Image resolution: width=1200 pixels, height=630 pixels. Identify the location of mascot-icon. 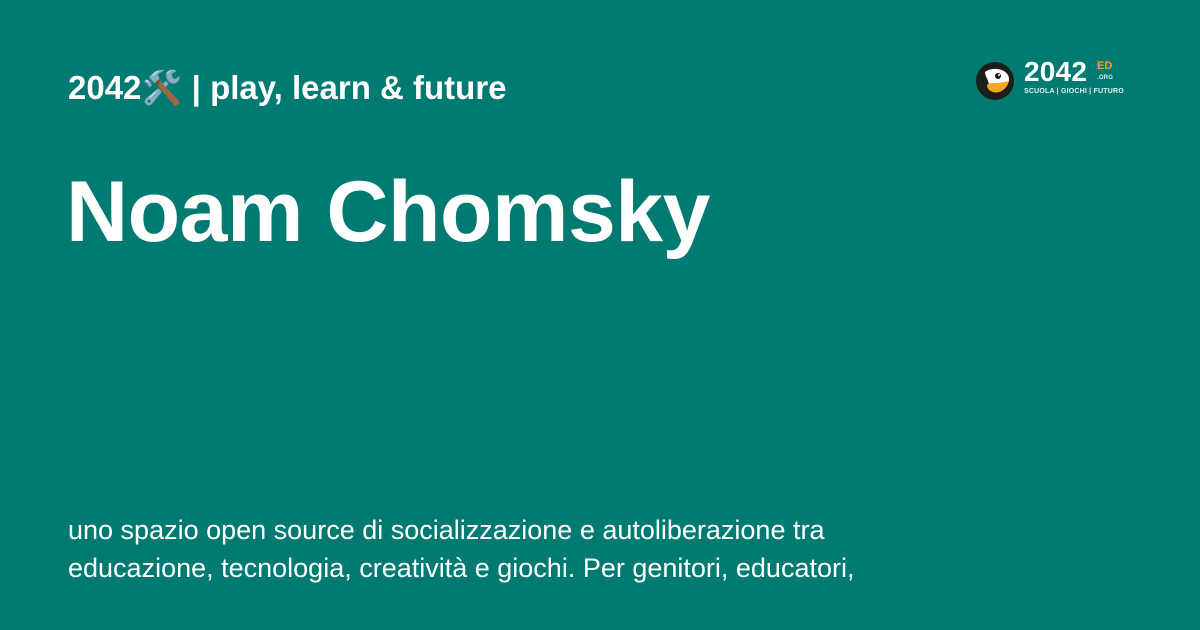
(995, 81).